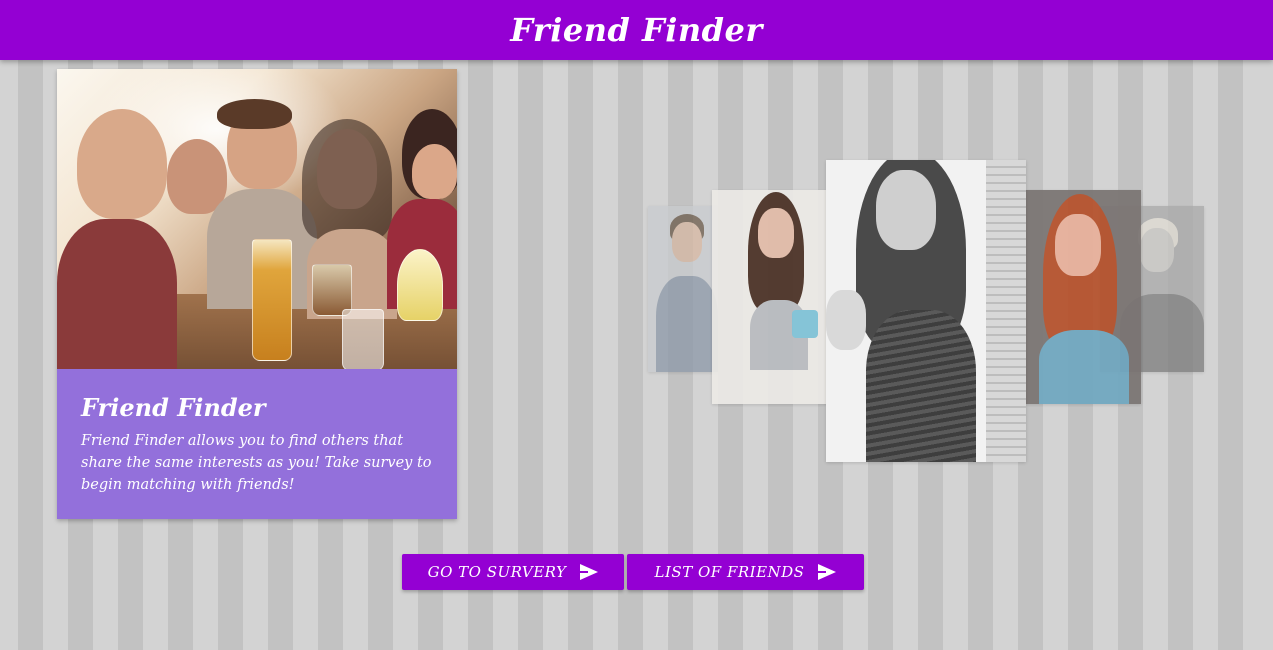 The height and width of the screenshot is (650, 1273). I want to click on action-buttons: Go to Survery List of Friends, so click(633, 572).